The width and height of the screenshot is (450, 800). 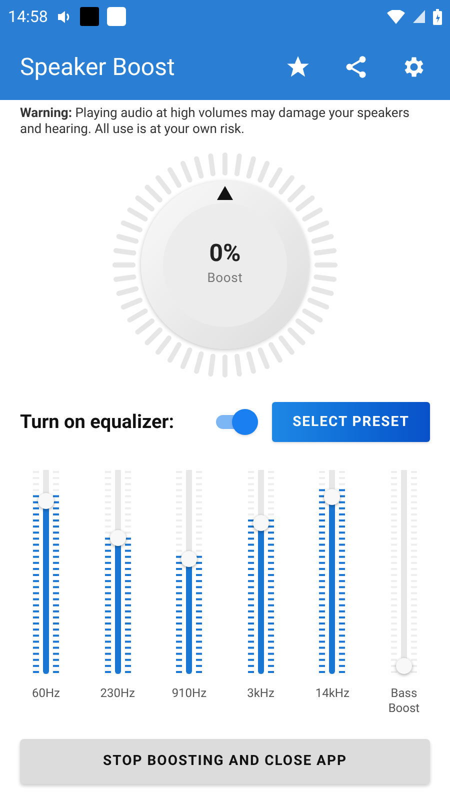 What do you see at coordinates (225, 279) in the screenshot?
I see `boost-label: Boost` at bounding box center [225, 279].